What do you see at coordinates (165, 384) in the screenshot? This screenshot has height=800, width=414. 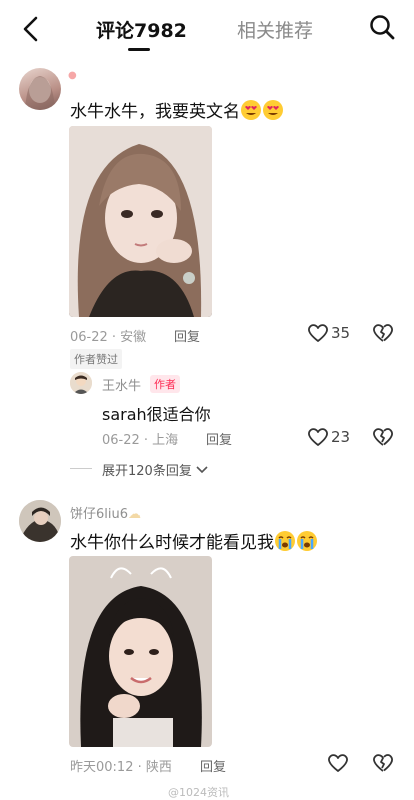 I see `author-badge: 作者` at bounding box center [165, 384].